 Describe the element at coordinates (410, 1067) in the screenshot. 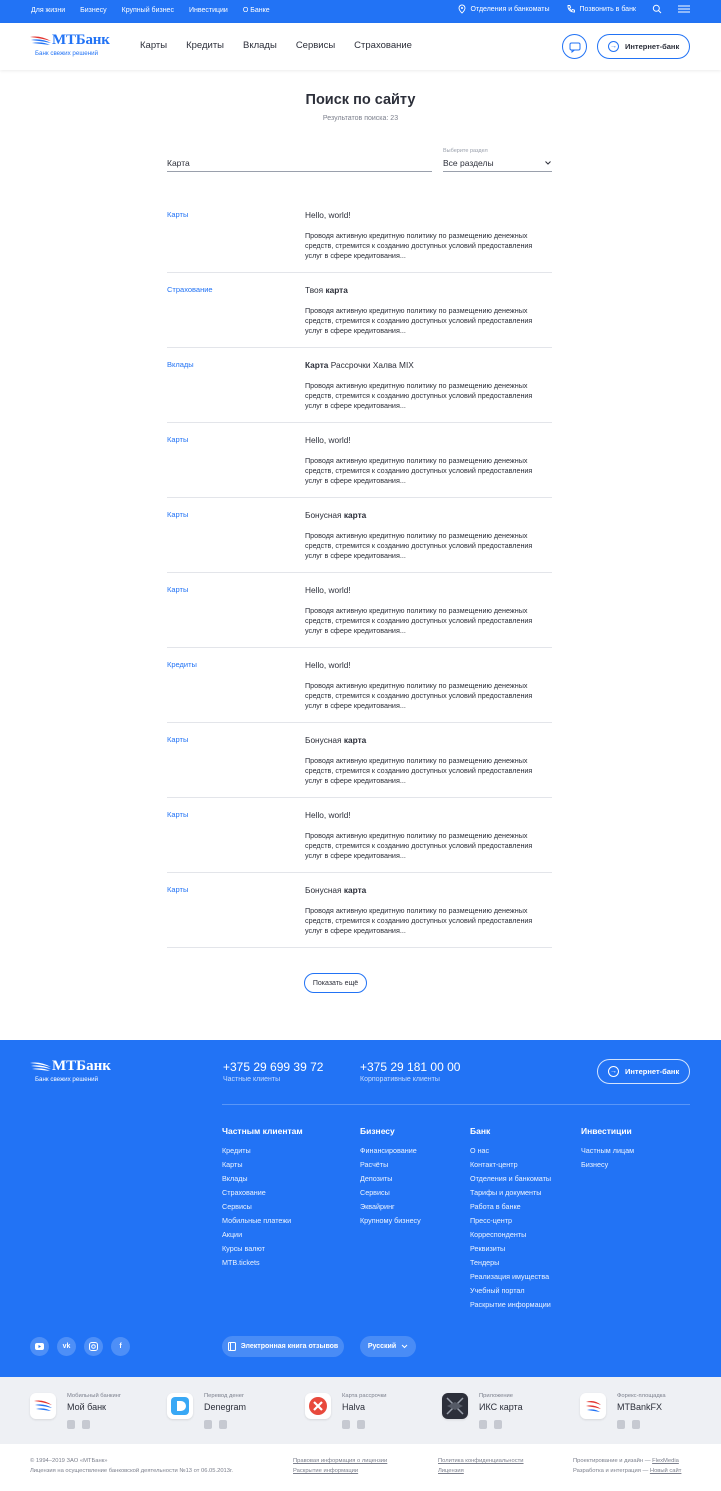

I see `phone-corporate: +375 29 181 00 00` at that location.